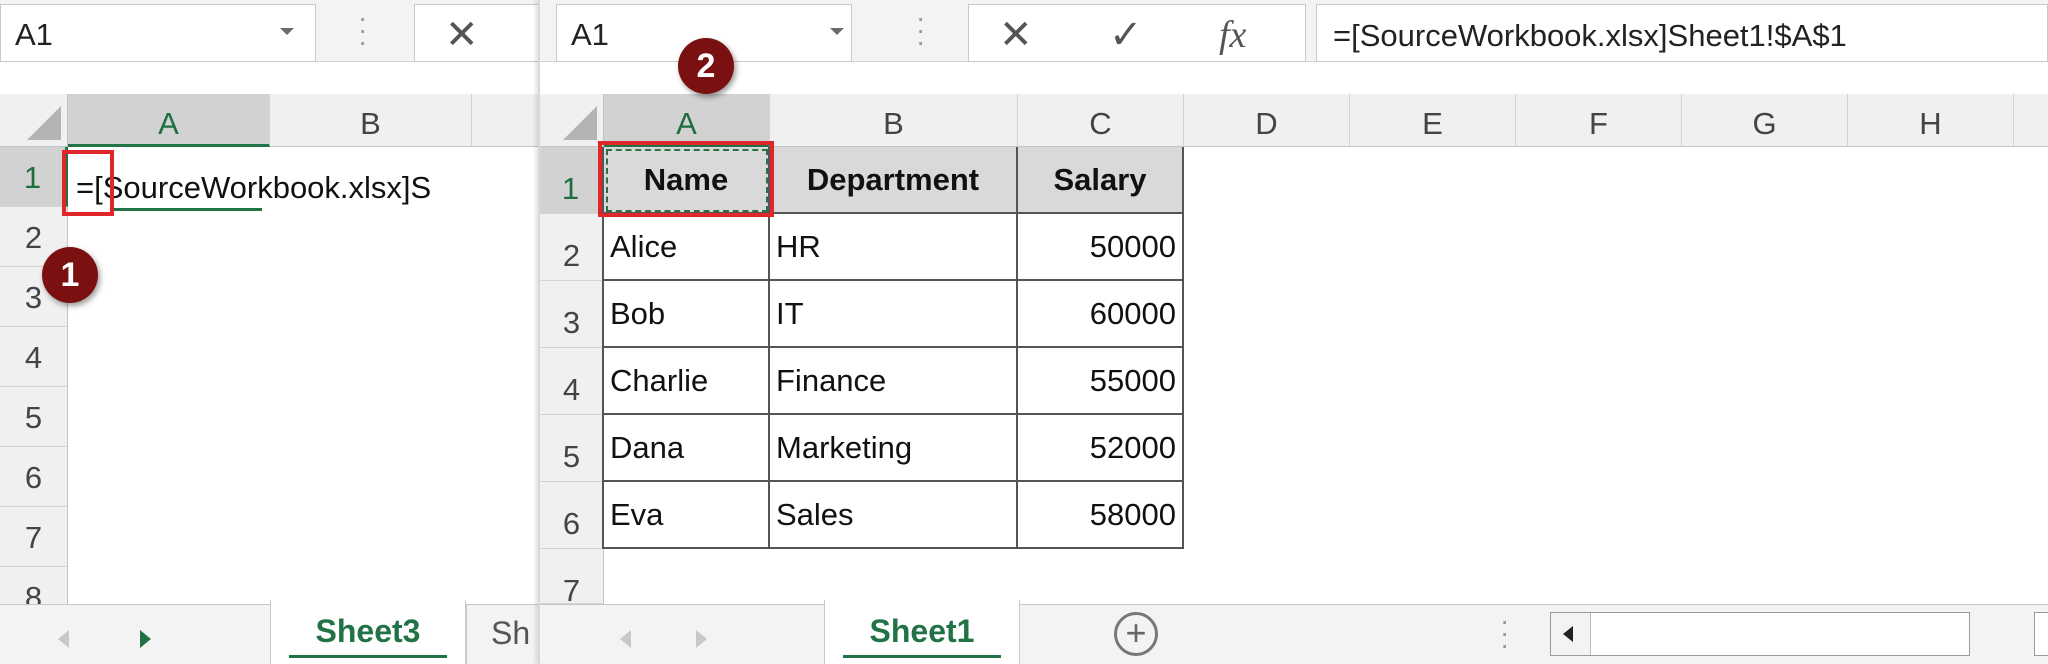  Describe the element at coordinates (1101, 381) in the screenshot. I see `cell-salary: 55000` at that location.